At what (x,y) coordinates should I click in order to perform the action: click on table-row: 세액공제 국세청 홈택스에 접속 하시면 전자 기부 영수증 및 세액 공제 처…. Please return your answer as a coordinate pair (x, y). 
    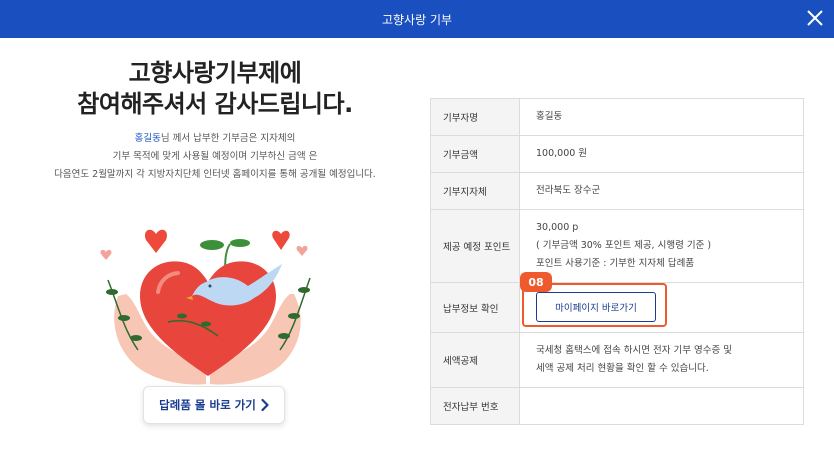
    Looking at the image, I should click on (617, 360).